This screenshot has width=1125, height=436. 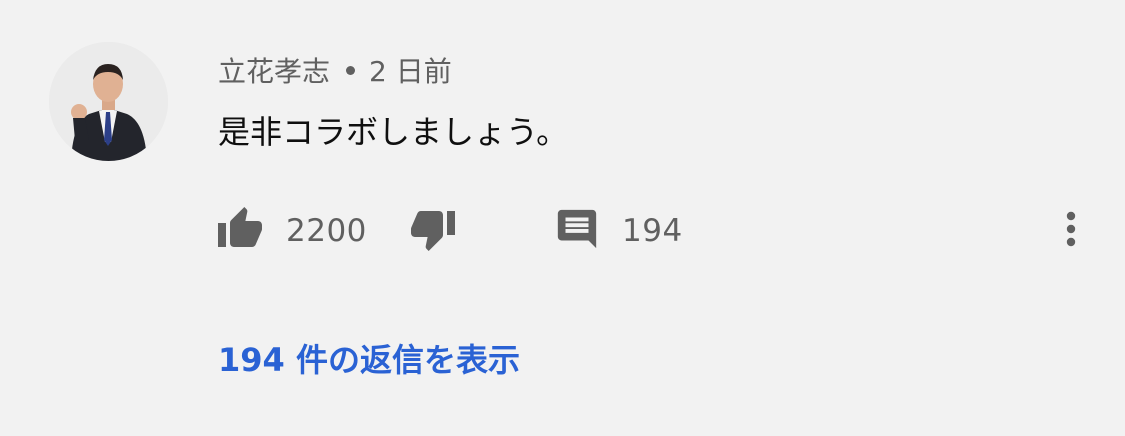 What do you see at coordinates (351, 70) in the screenshot?
I see `separator-dot` at bounding box center [351, 70].